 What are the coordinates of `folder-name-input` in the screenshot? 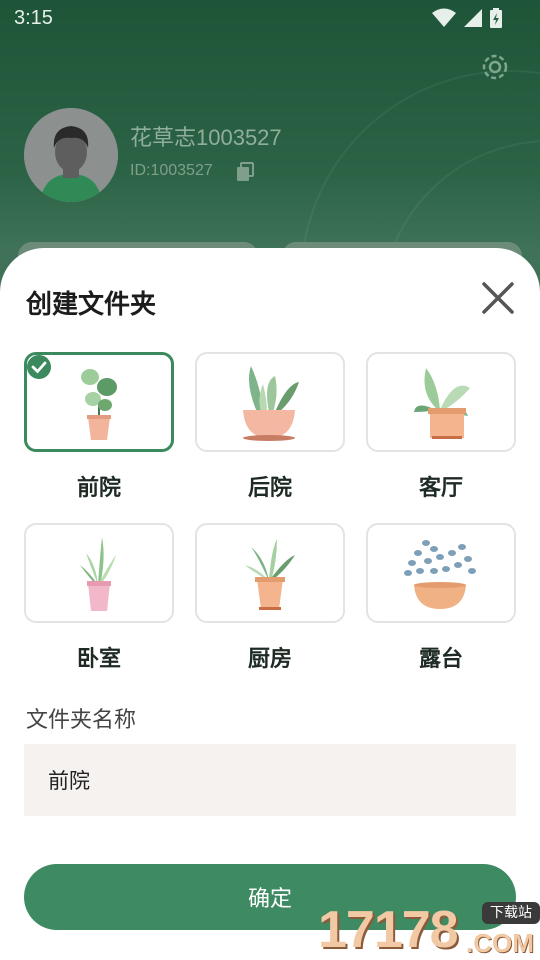 It's located at (270, 780).